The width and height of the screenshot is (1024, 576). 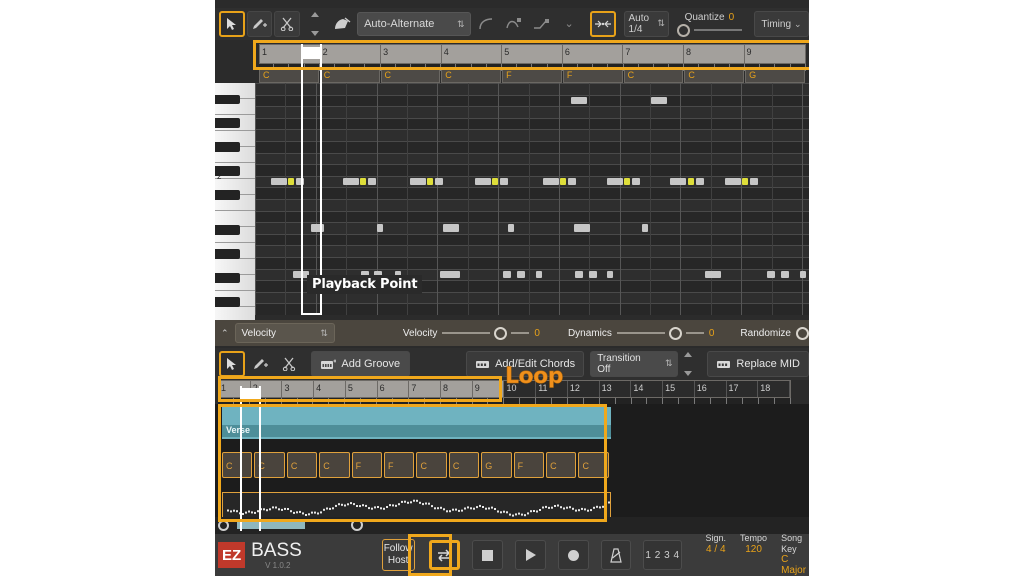 I want to click on ruler-bar-9: 9, so click(x=775, y=54).